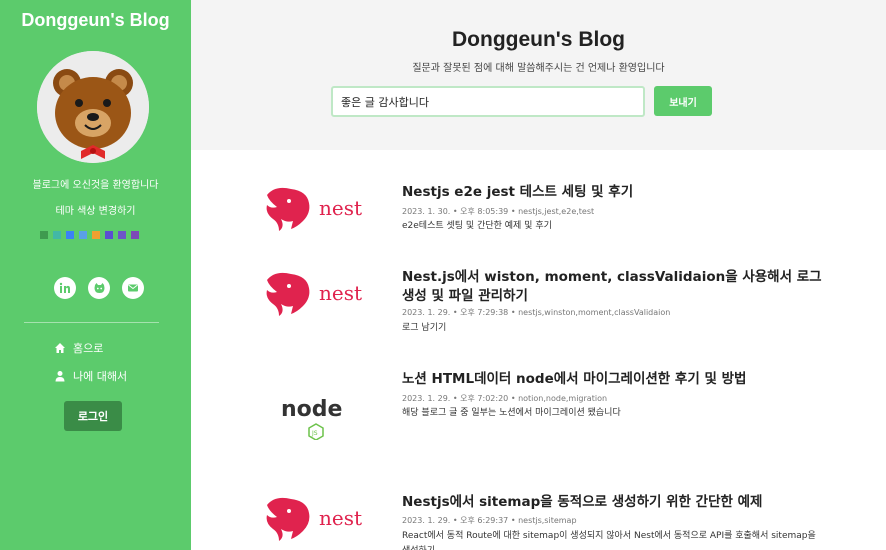  I want to click on guestbook-input, so click(488, 101).